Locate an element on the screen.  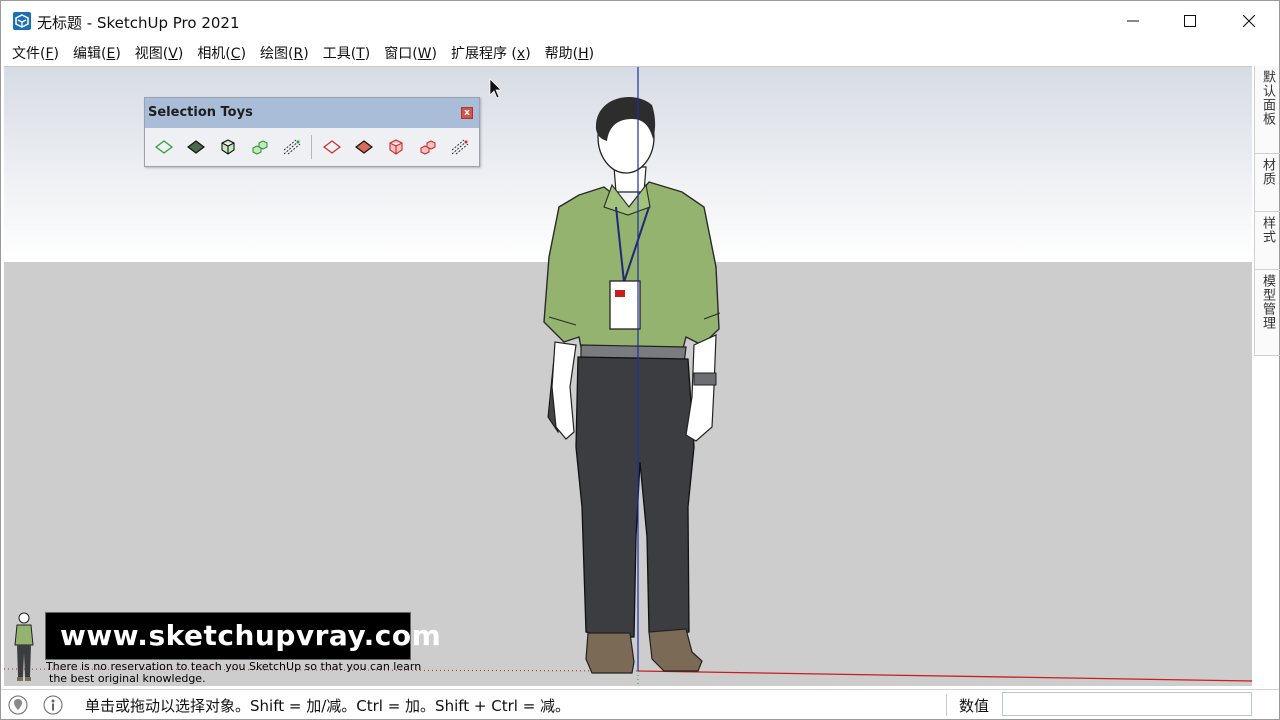
select-faces-filled-green-icon is located at coordinates (196, 147).